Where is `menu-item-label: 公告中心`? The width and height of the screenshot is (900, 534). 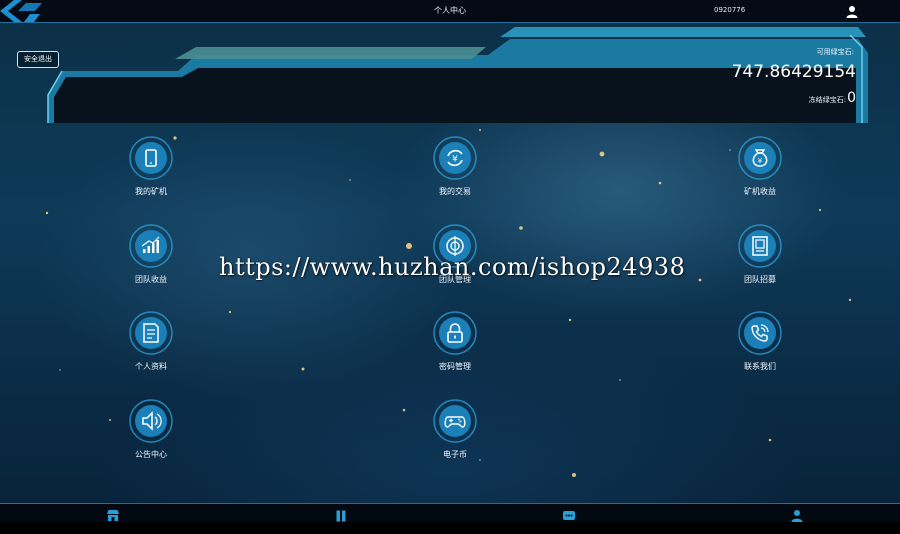
menu-item-label: 公告中心 is located at coordinates (151, 454).